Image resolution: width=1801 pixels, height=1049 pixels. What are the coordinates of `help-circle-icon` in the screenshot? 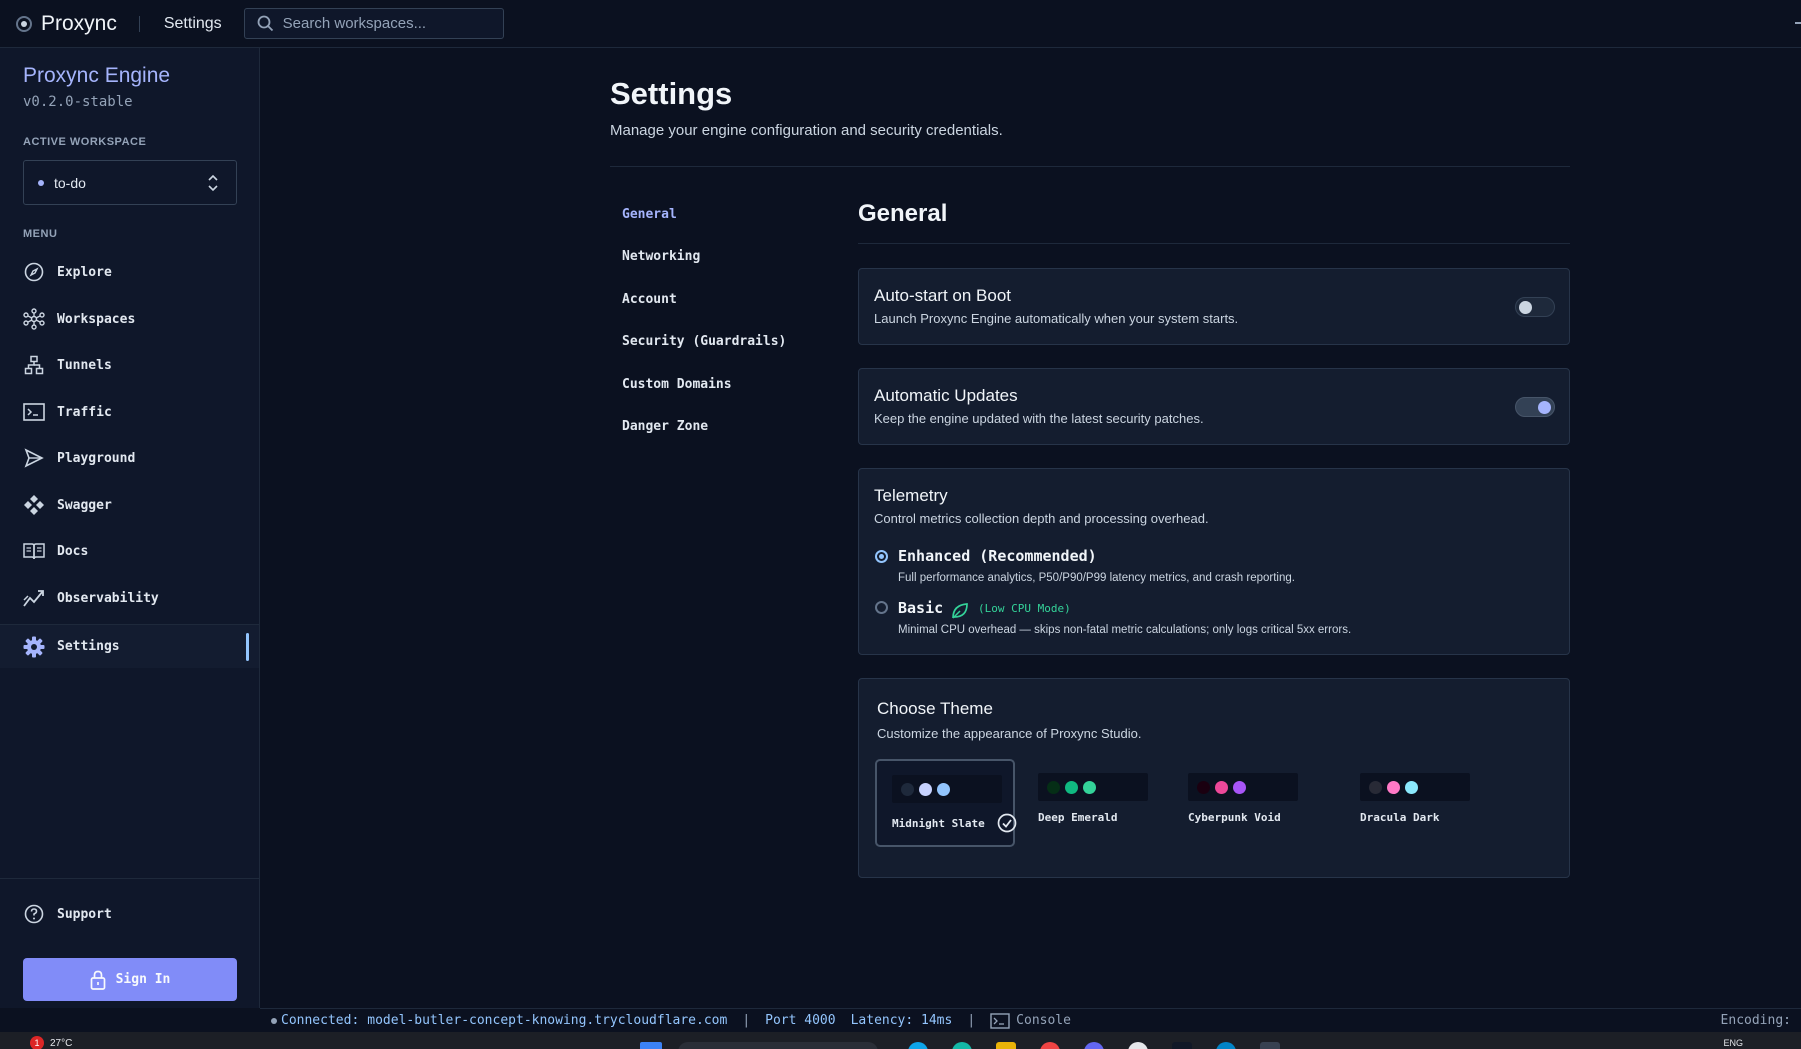 It's located at (34, 914).